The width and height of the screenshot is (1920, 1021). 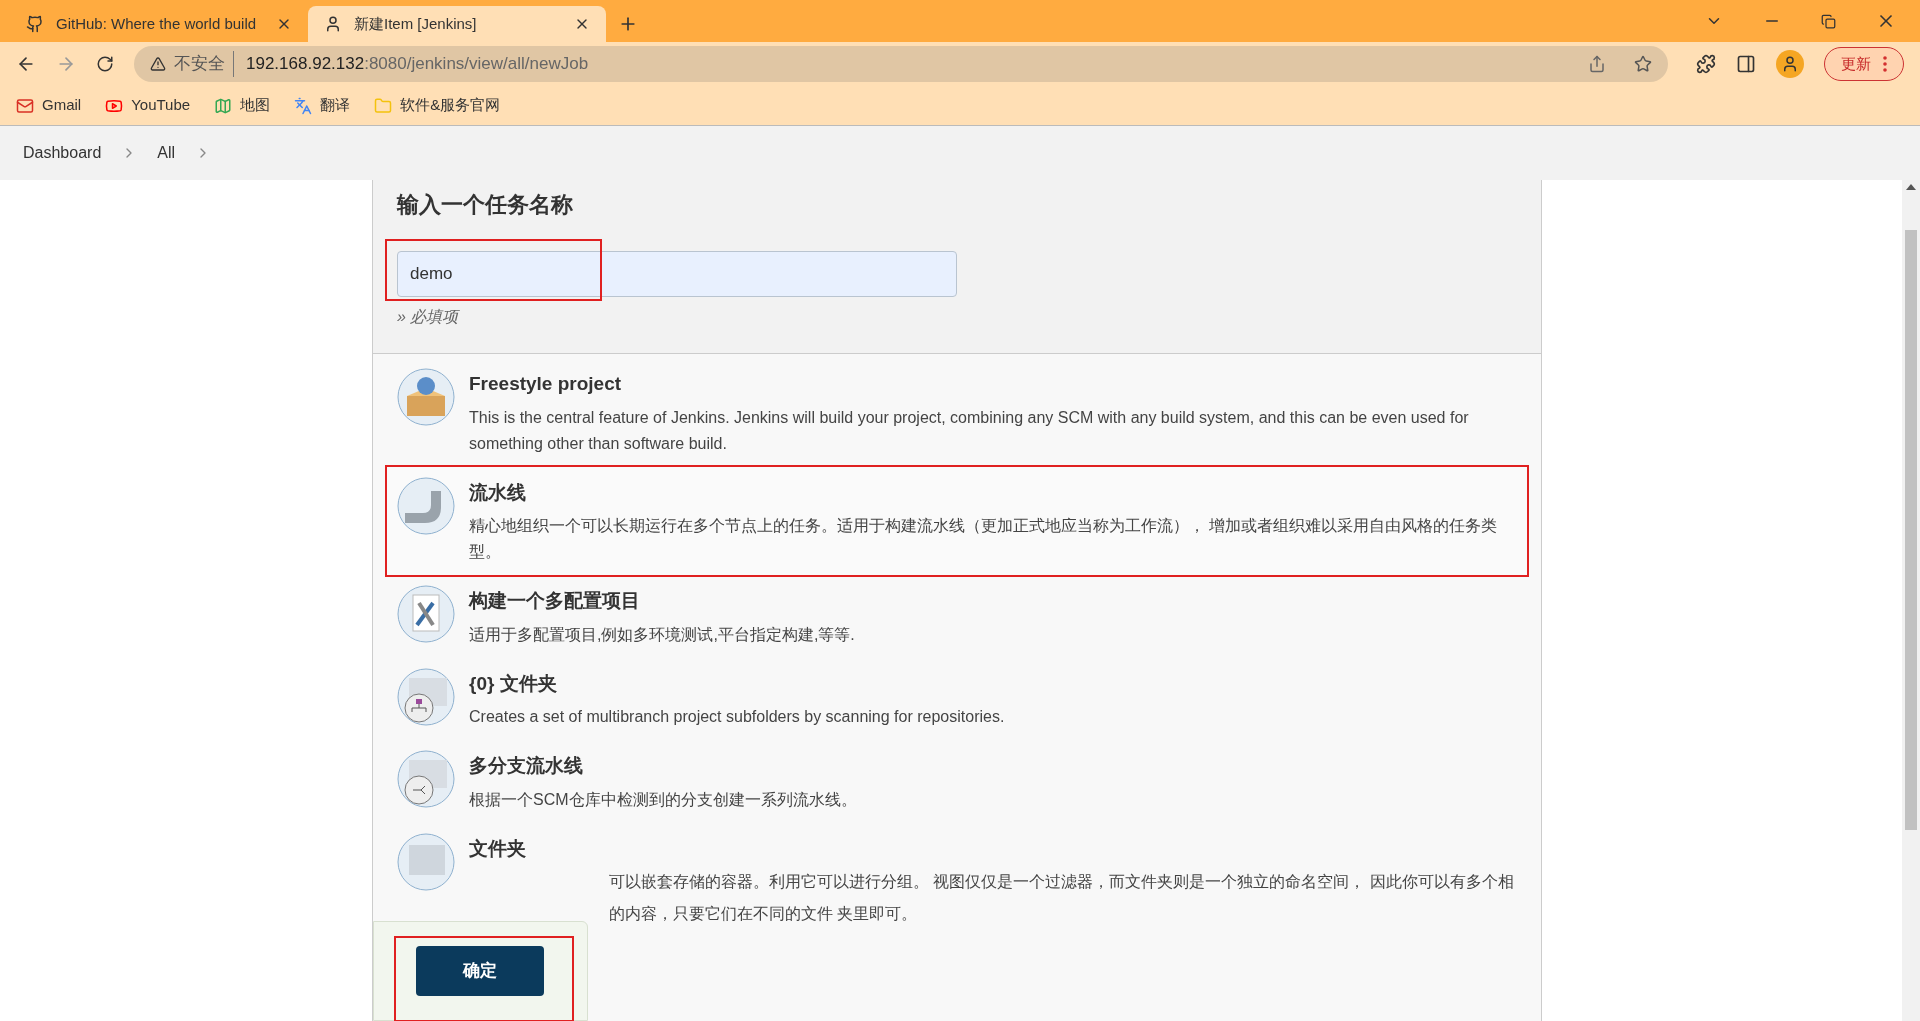 What do you see at coordinates (437, 105) in the screenshot?
I see `bookmark-item: 软件&服务官网` at bounding box center [437, 105].